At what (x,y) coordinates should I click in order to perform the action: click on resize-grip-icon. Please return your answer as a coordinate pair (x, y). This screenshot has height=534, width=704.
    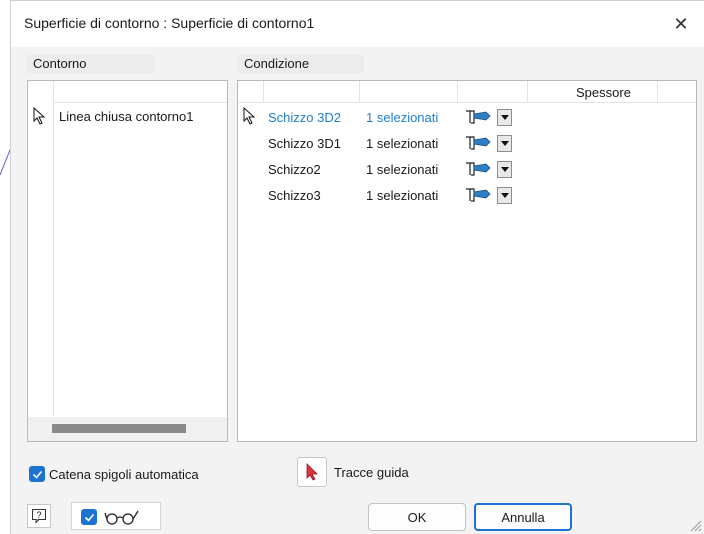
    Looking at the image, I should click on (695, 525).